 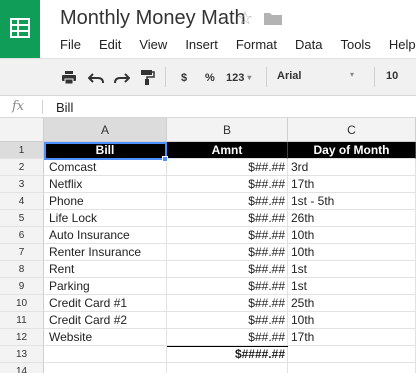 I want to click on sheets-logo, so click(x=20, y=29).